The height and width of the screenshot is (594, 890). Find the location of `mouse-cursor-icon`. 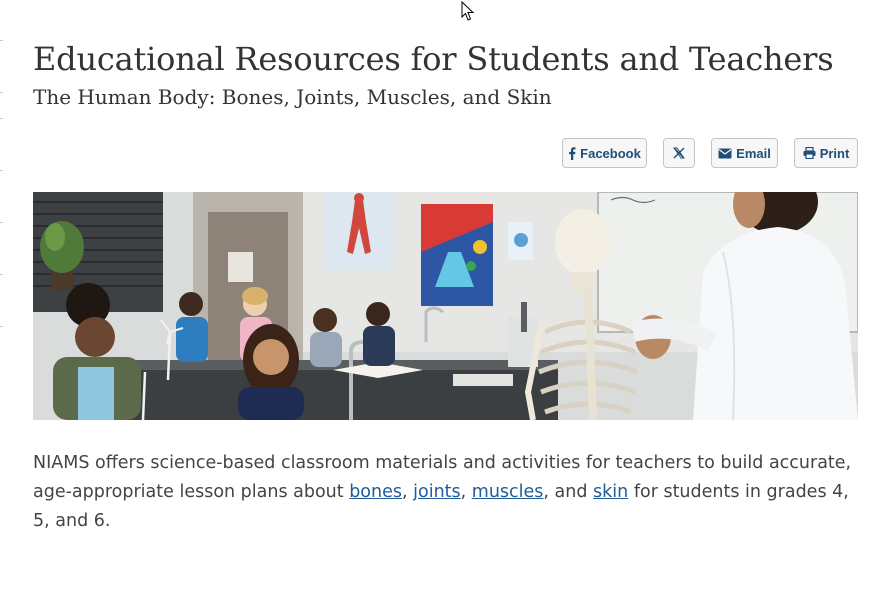

mouse-cursor-icon is located at coordinates (468, 11).